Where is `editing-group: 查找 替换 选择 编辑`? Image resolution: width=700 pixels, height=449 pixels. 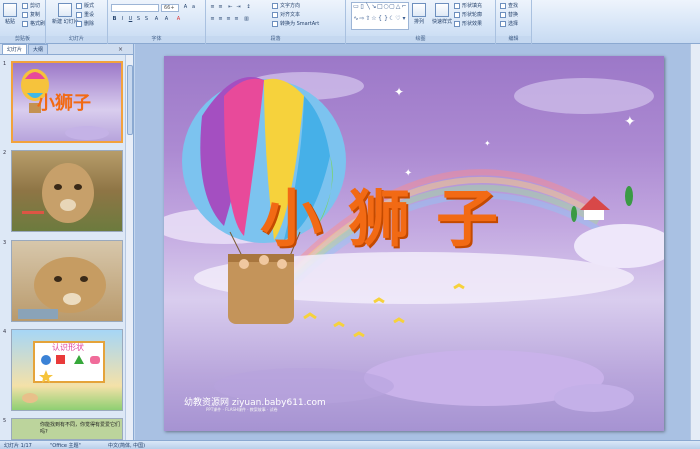 editing-group: 查找 替换 选择 编辑 is located at coordinates (514, 22).